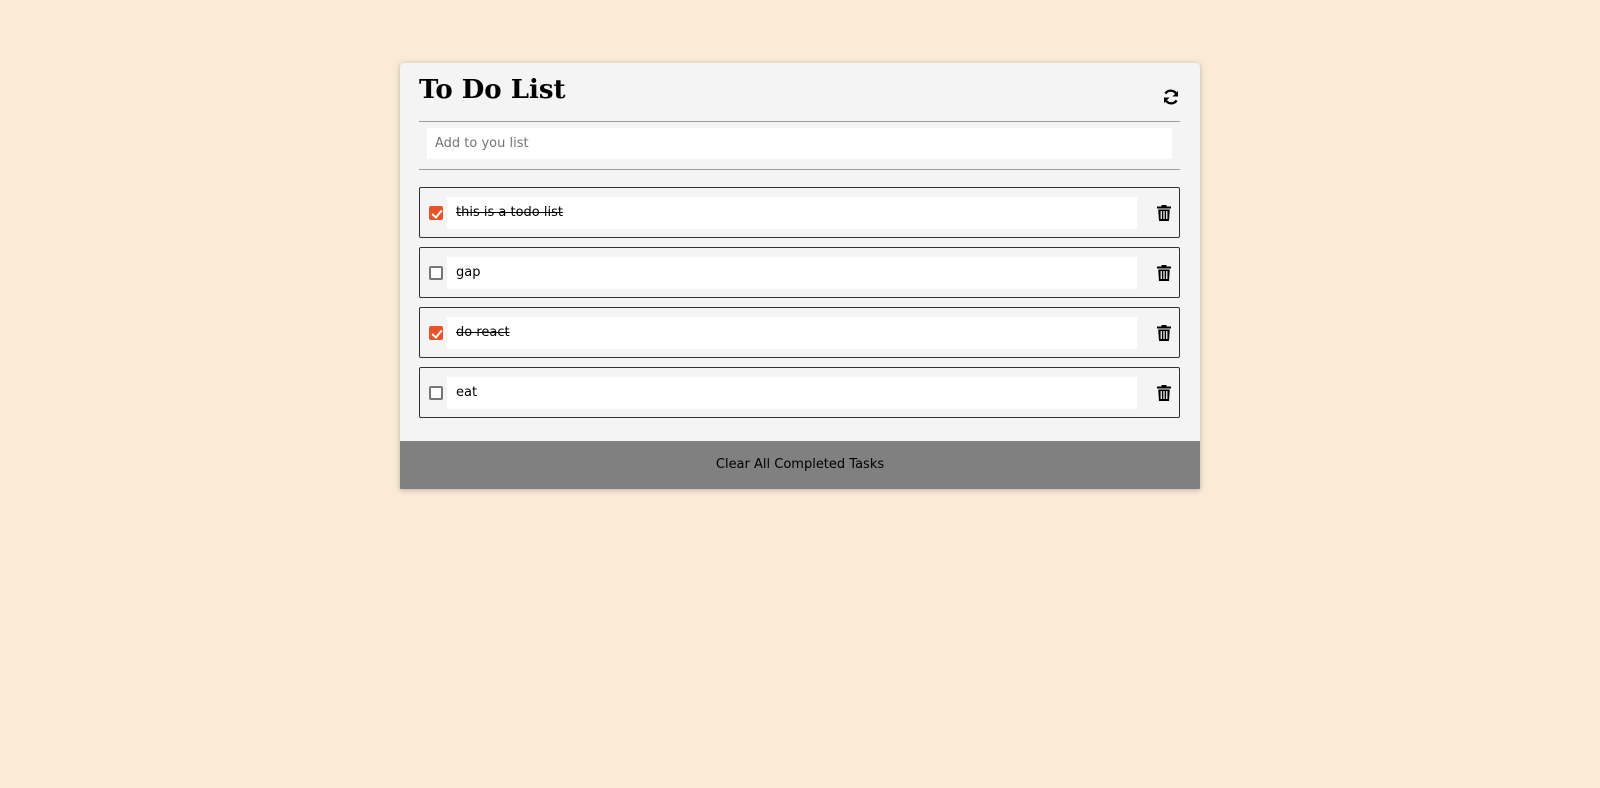 Image resolution: width=1600 pixels, height=788 pixels. What do you see at coordinates (792, 393) in the screenshot?
I see `todo-text: eat` at bounding box center [792, 393].